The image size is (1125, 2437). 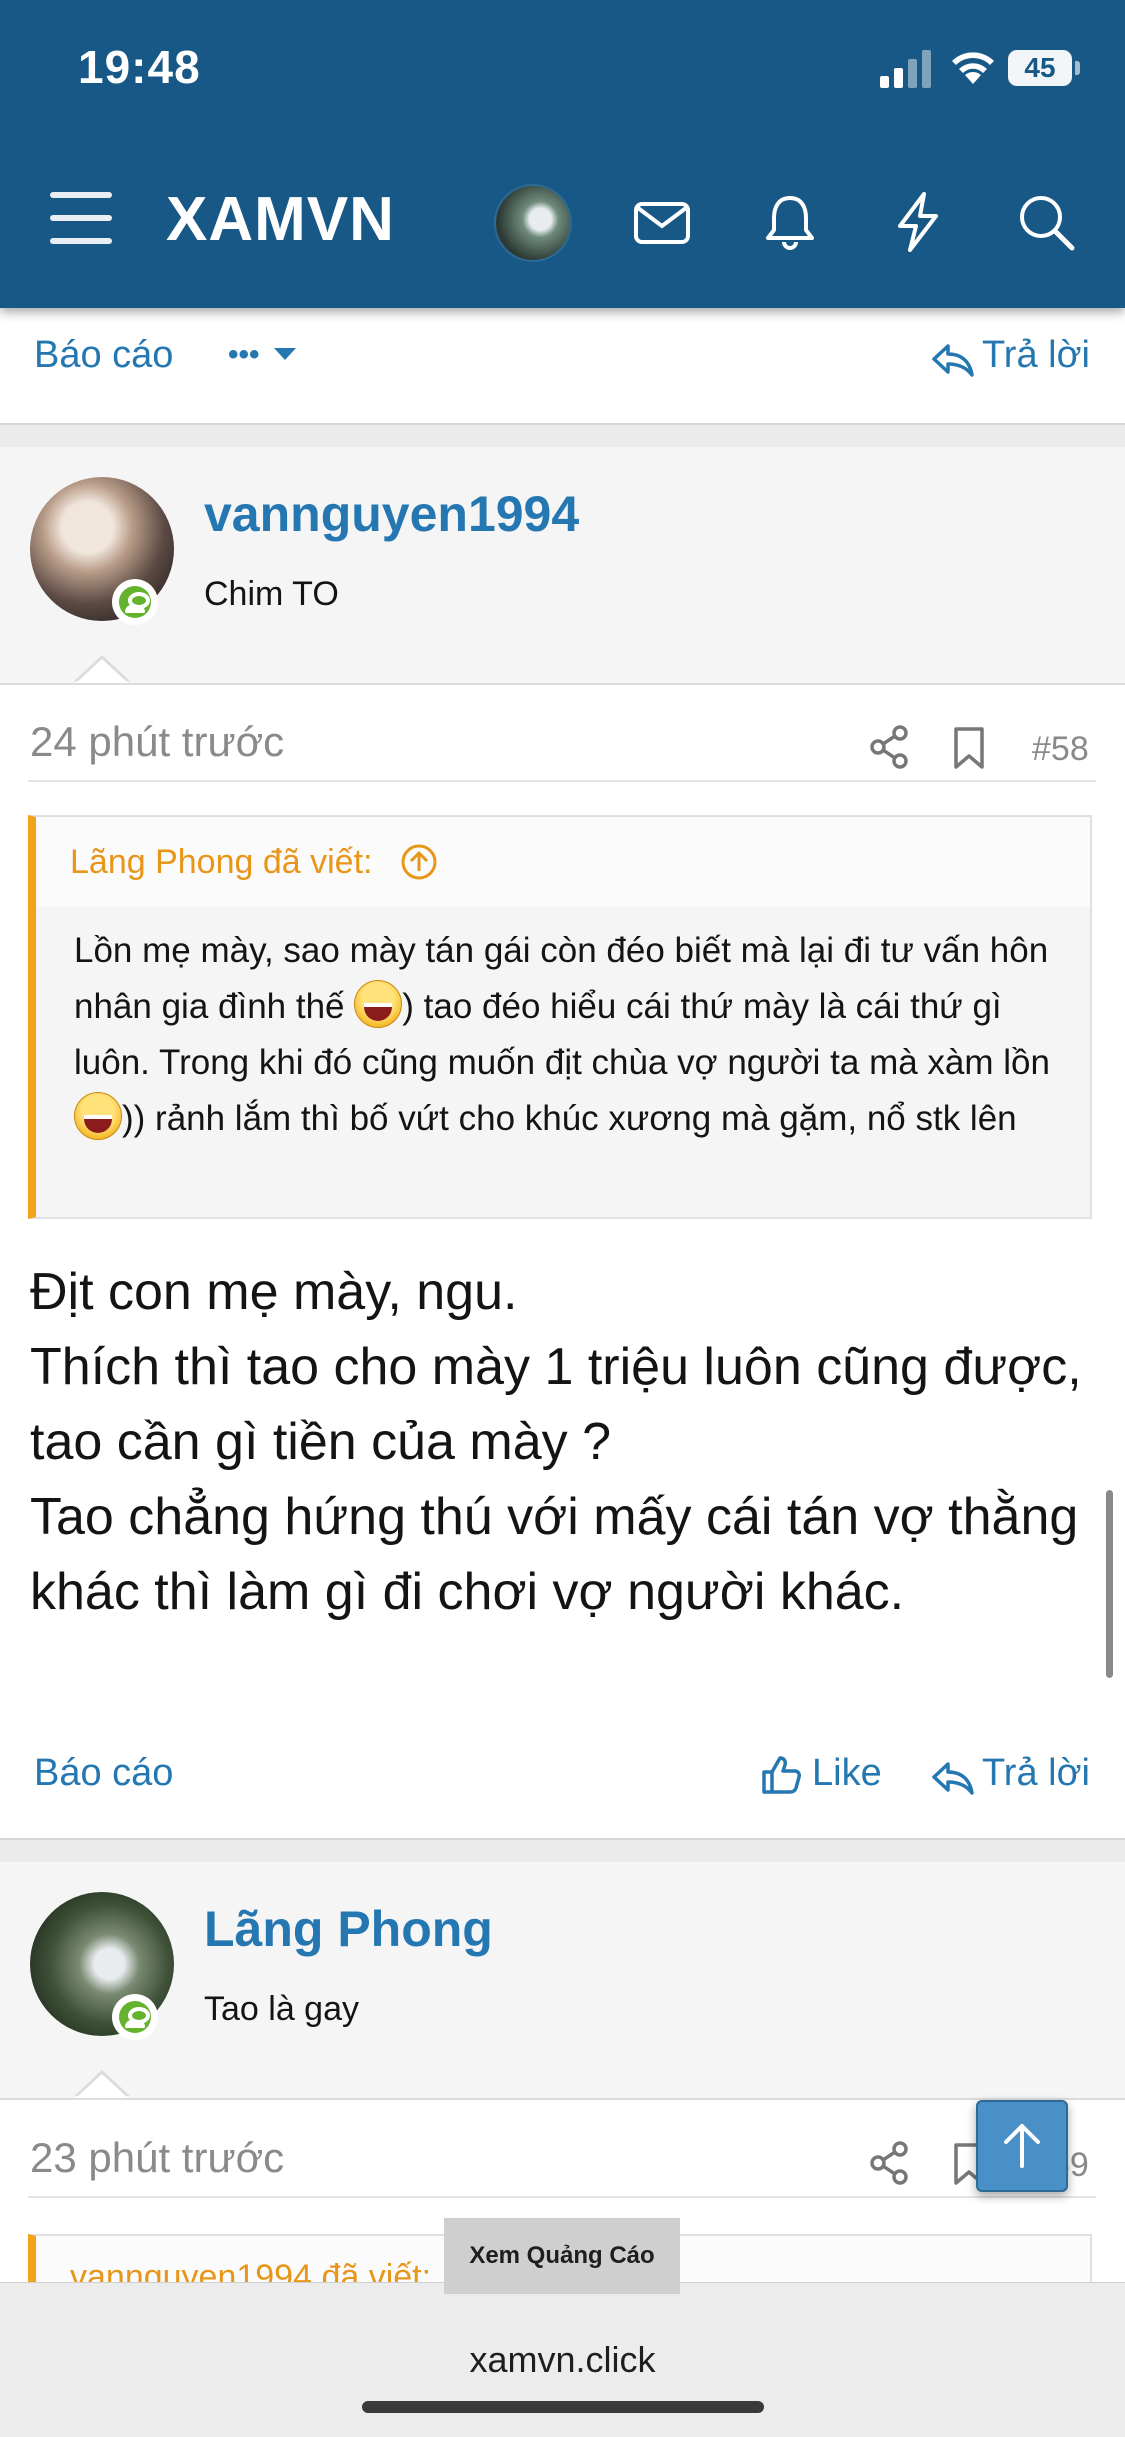 What do you see at coordinates (1040, 68) in the screenshot?
I see `battery-level: 45` at bounding box center [1040, 68].